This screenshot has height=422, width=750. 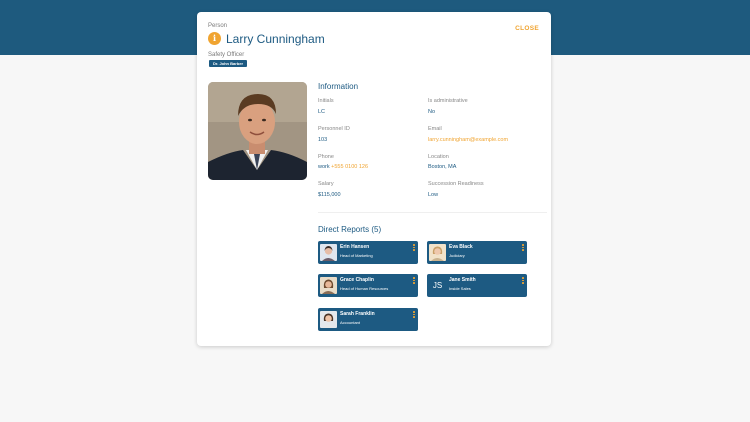 What do you see at coordinates (433, 195) in the screenshot?
I see `succession-value: Low` at bounding box center [433, 195].